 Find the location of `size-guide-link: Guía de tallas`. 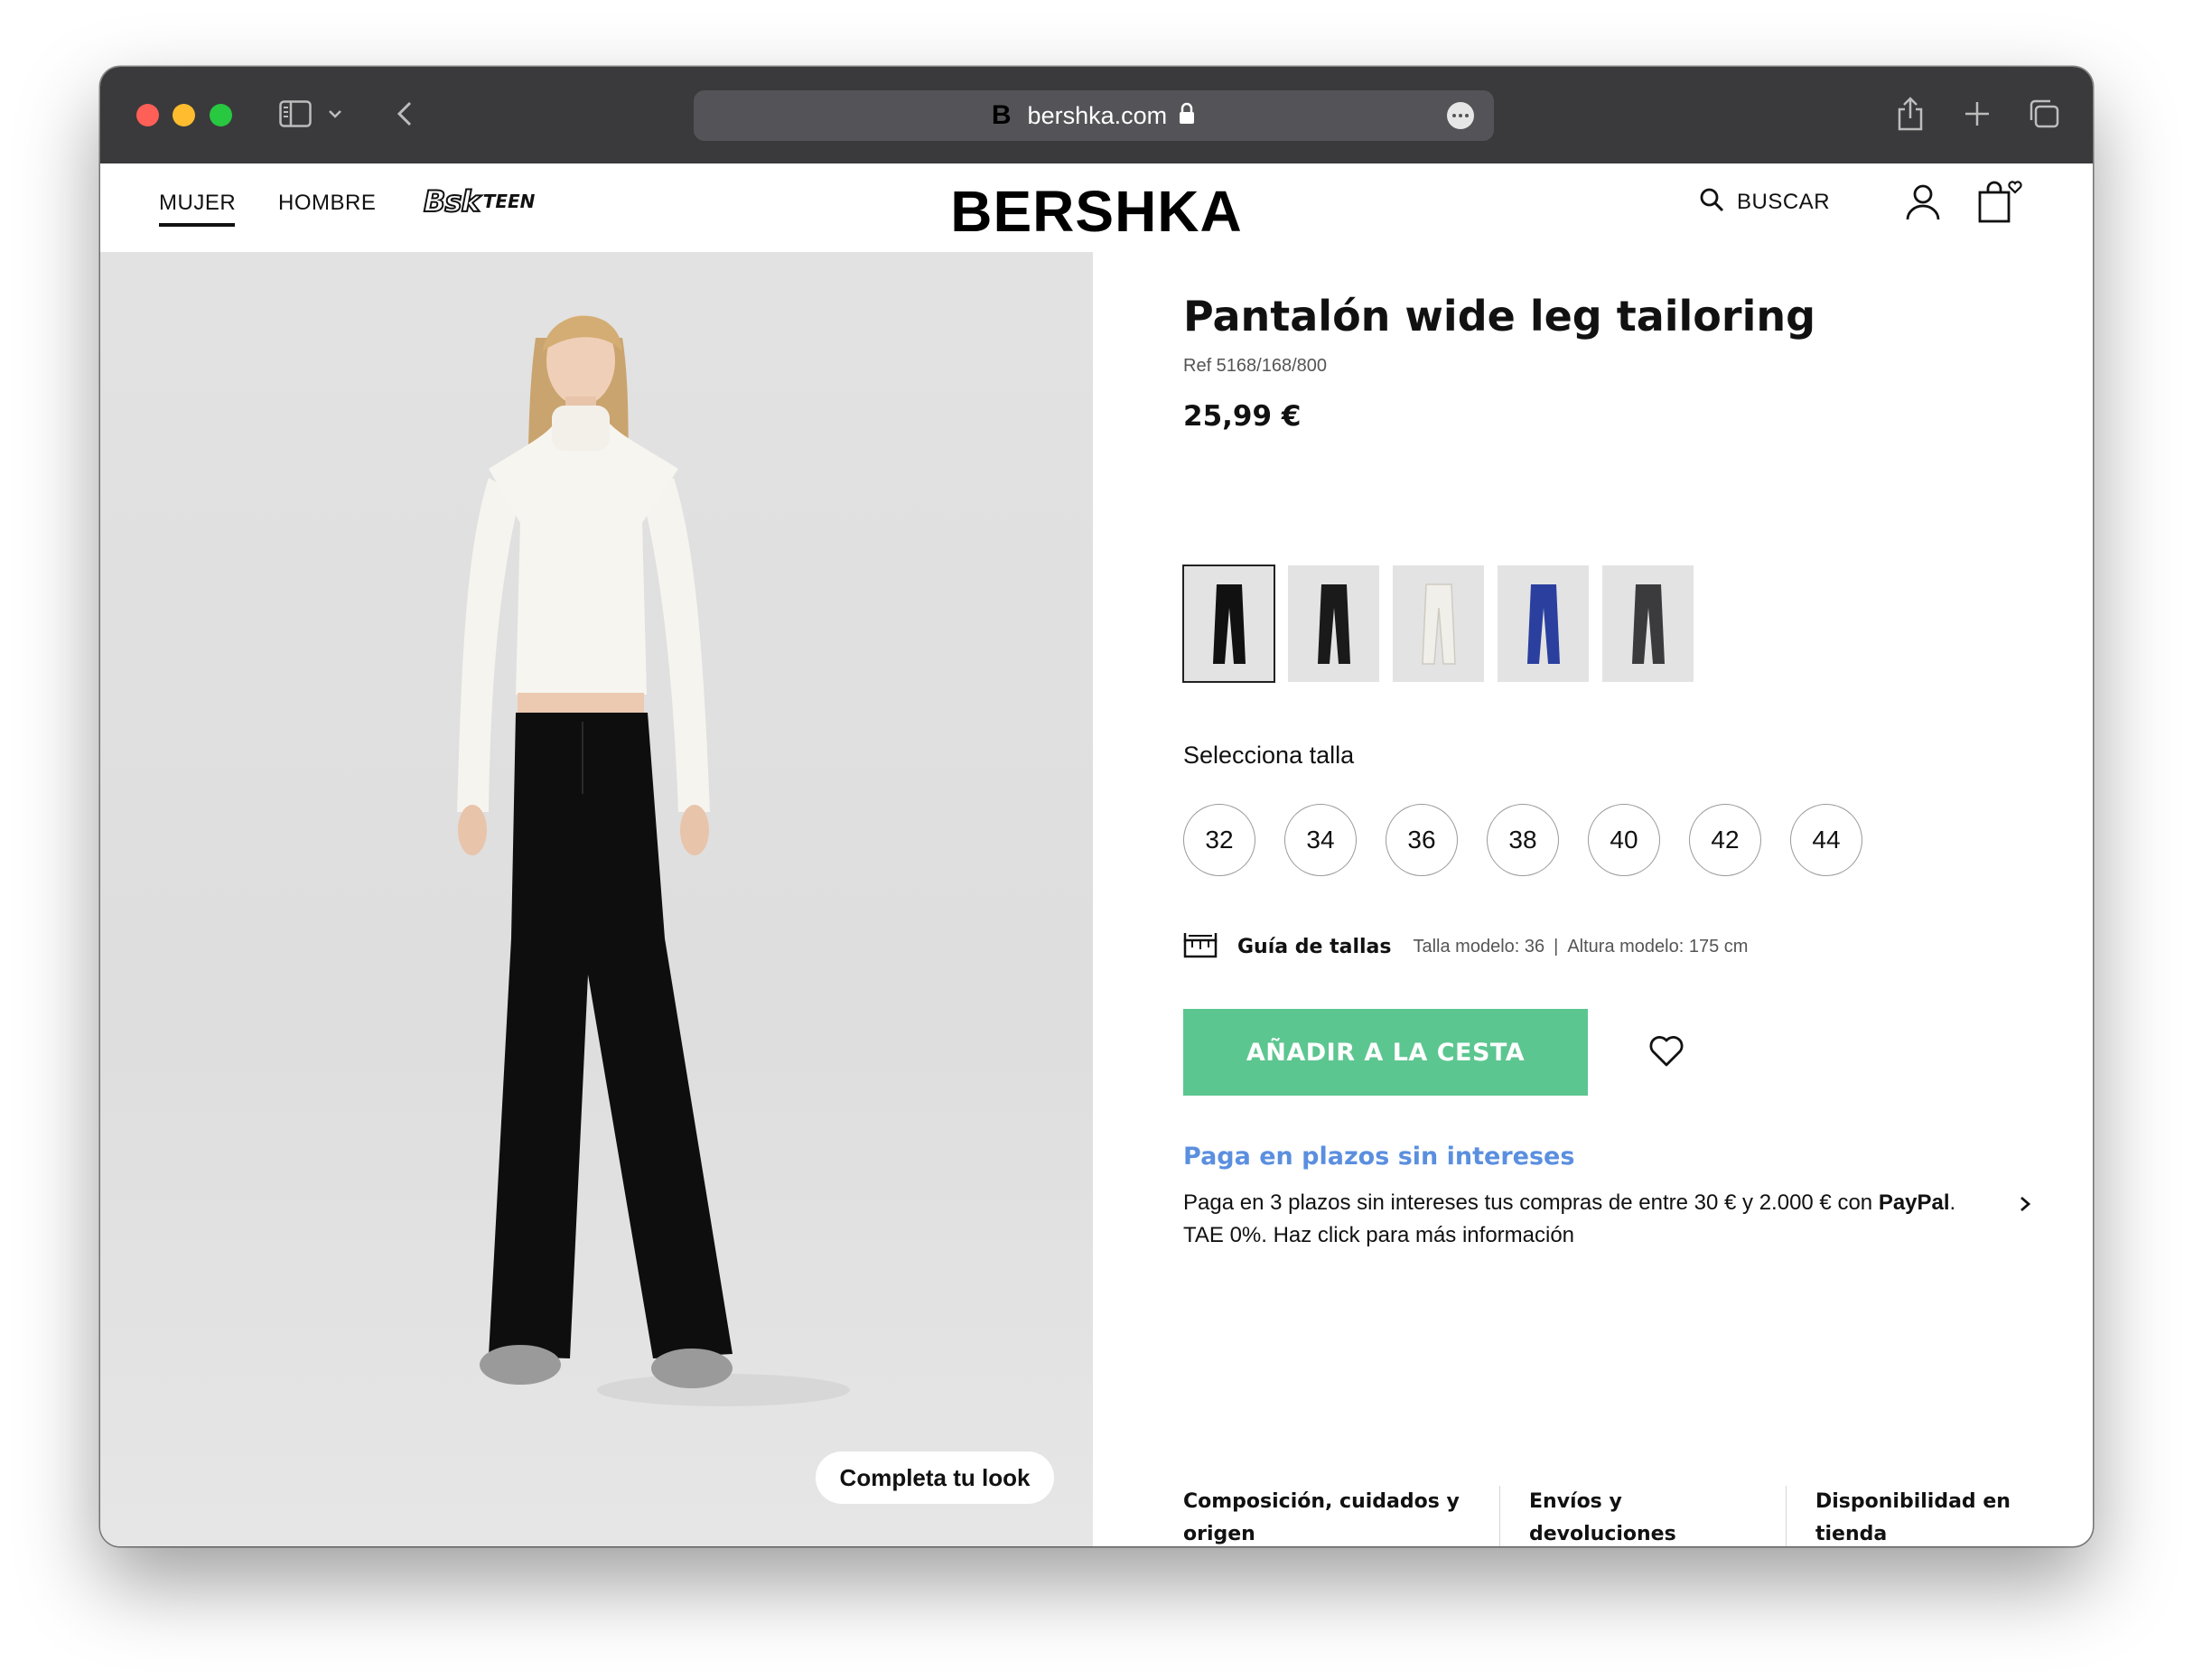

size-guide-link: Guía de tallas is located at coordinates (1314, 947).